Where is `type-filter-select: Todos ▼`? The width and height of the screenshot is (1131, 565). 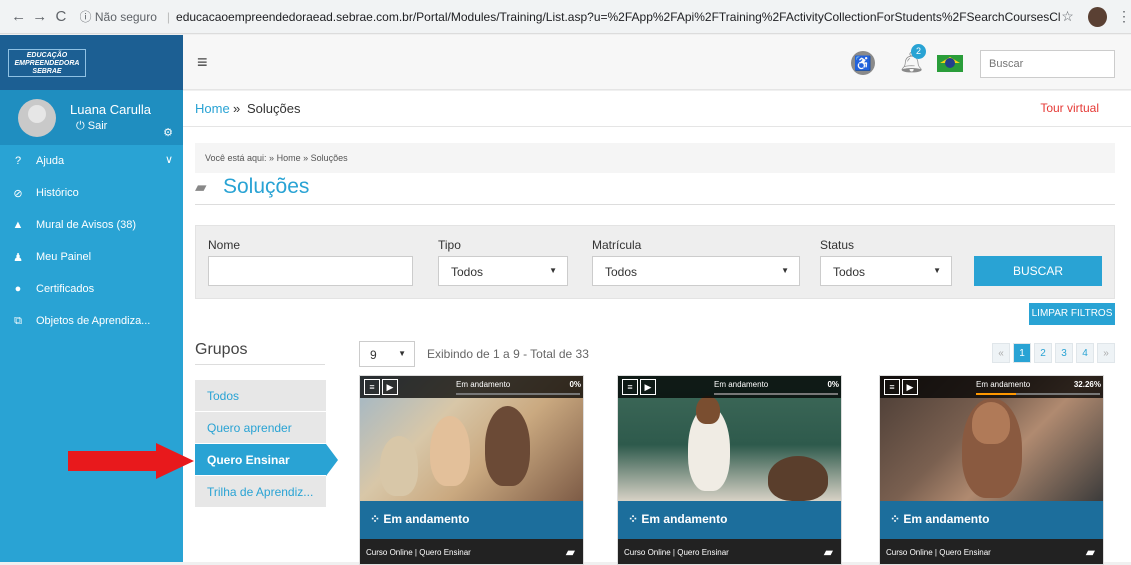 type-filter-select: Todos ▼ is located at coordinates (503, 271).